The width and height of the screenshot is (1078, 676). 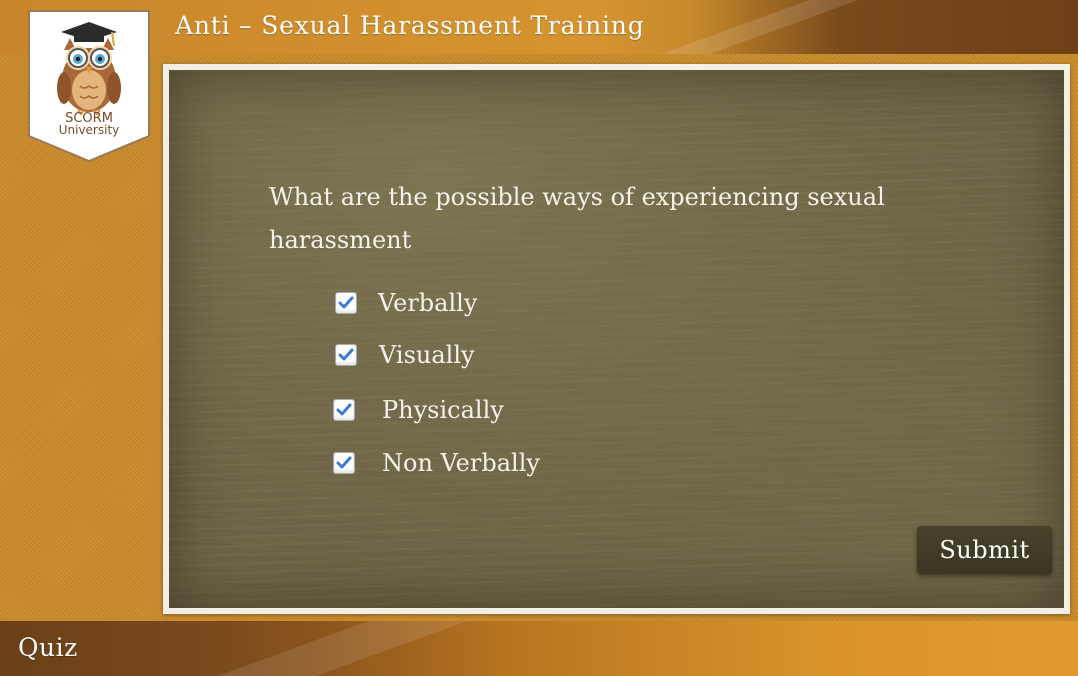 What do you see at coordinates (410, 25) in the screenshot?
I see `course-title: Anti – Sexual Harassment Training` at bounding box center [410, 25].